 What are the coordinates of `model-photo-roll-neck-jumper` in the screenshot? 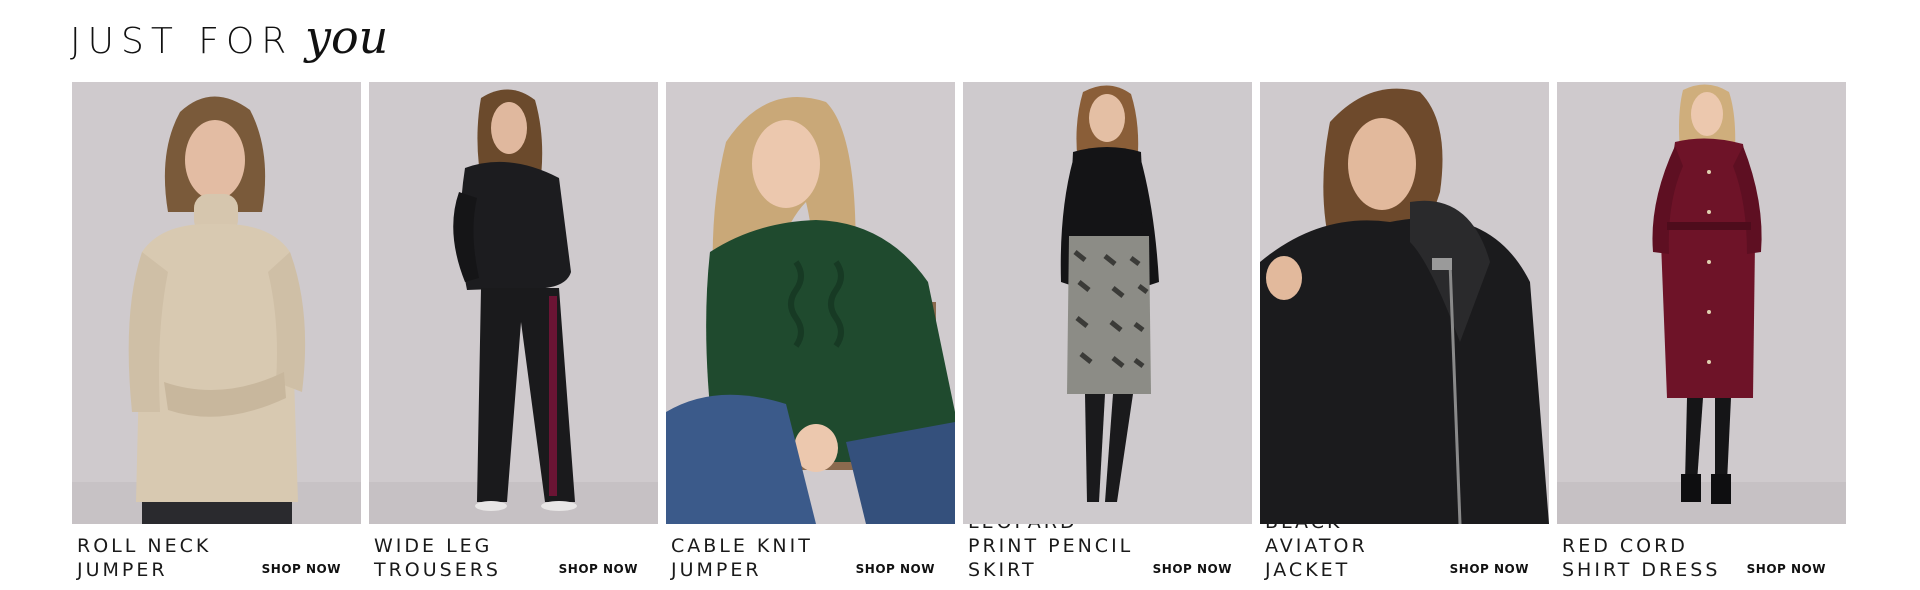 It's located at (216, 303).